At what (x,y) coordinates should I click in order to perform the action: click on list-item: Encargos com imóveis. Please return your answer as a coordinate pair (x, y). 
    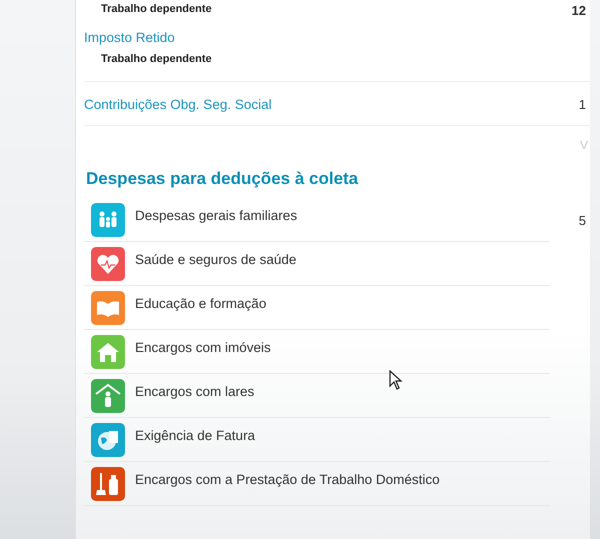
    Looking at the image, I should click on (317, 352).